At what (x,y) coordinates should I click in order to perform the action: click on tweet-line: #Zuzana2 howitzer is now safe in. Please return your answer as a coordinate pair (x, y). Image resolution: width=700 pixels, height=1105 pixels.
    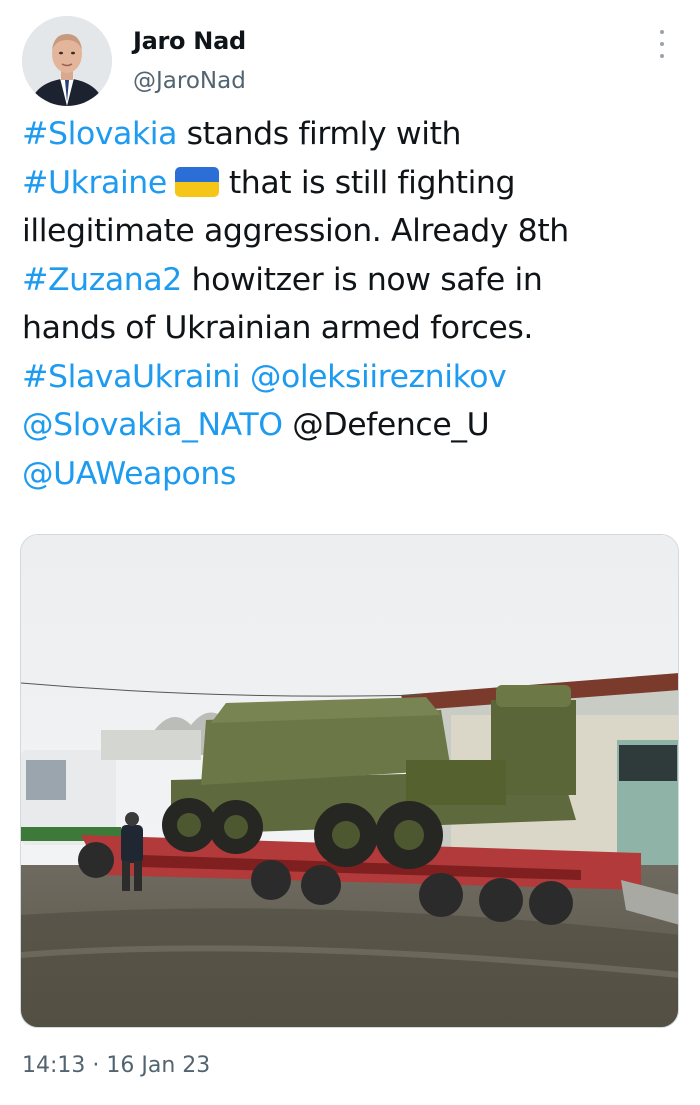
    Looking at the image, I should click on (352, 280).